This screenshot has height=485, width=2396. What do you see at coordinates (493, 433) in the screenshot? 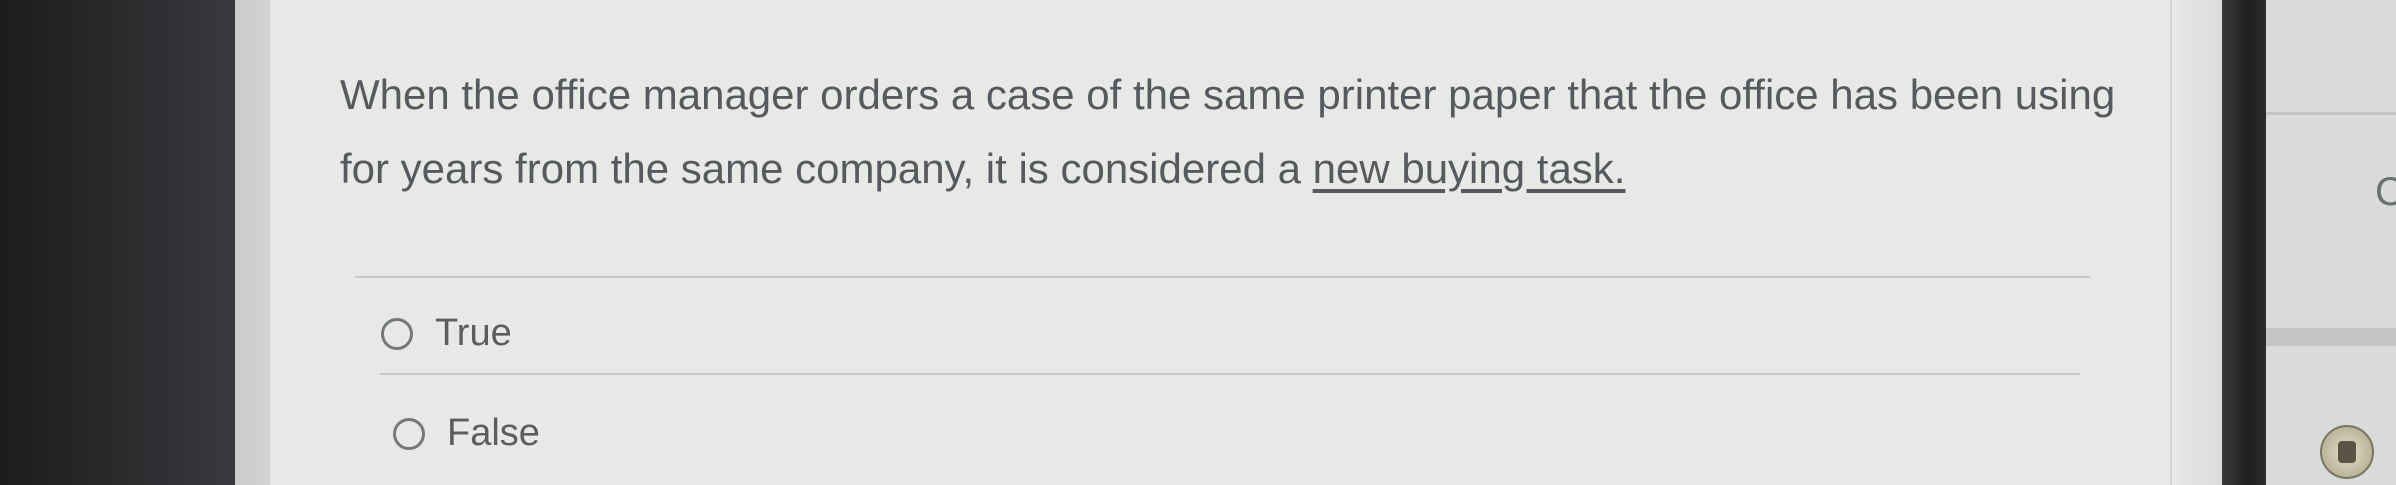
I see `option-label-false: False` at bounding box center [493, 433].